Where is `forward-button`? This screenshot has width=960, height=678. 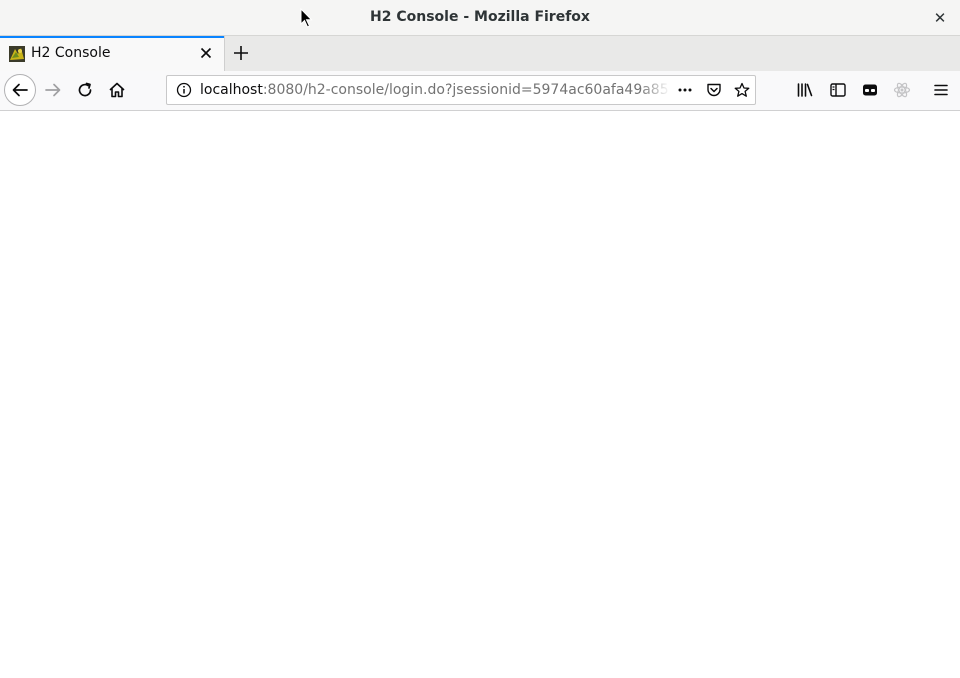
forward-button is located at coordinates (53, 90).